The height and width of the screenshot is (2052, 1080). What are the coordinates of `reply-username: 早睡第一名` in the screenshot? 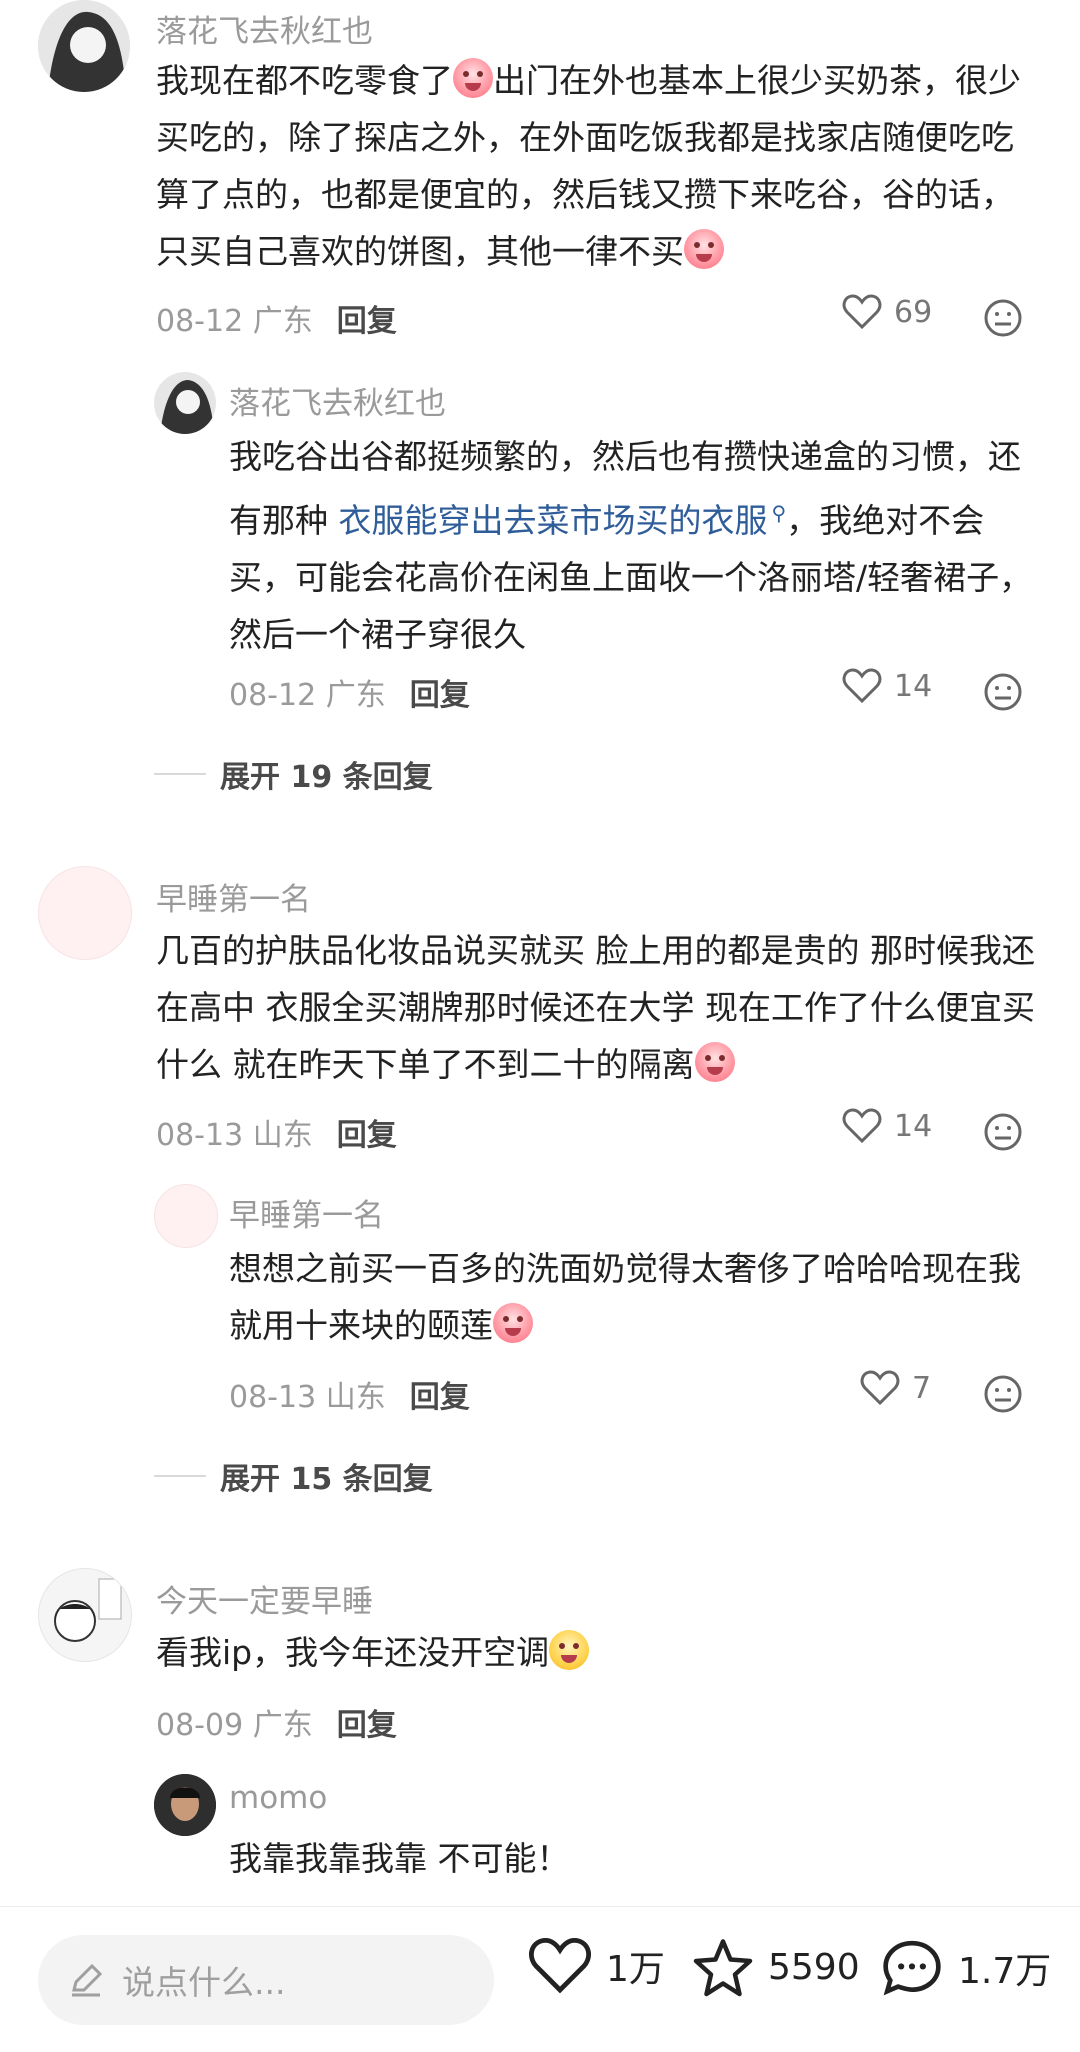 It's located at (306, 1212).